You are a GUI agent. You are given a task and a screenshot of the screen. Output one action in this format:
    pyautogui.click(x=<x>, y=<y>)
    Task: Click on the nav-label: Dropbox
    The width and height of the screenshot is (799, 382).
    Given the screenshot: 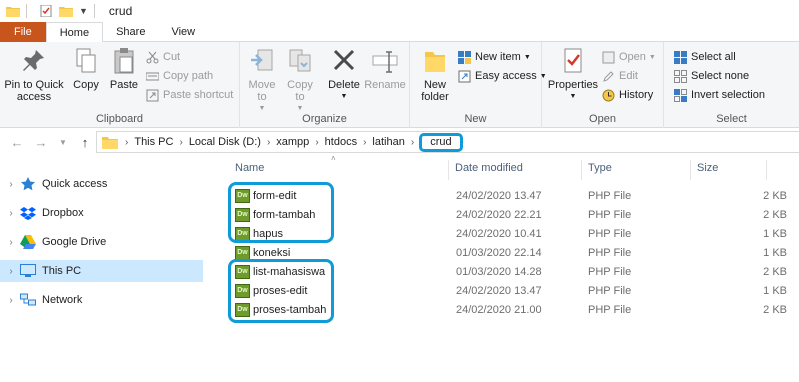 What is the action you would take?
    pyautogui.click(x=63, y=213)
    